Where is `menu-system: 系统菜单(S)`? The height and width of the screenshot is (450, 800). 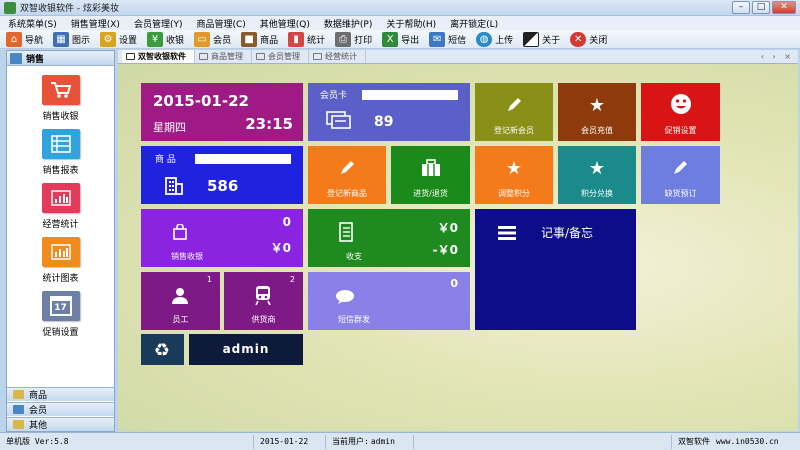
menu-system: 系统菜单(S) is located at coordinates (32, 23).